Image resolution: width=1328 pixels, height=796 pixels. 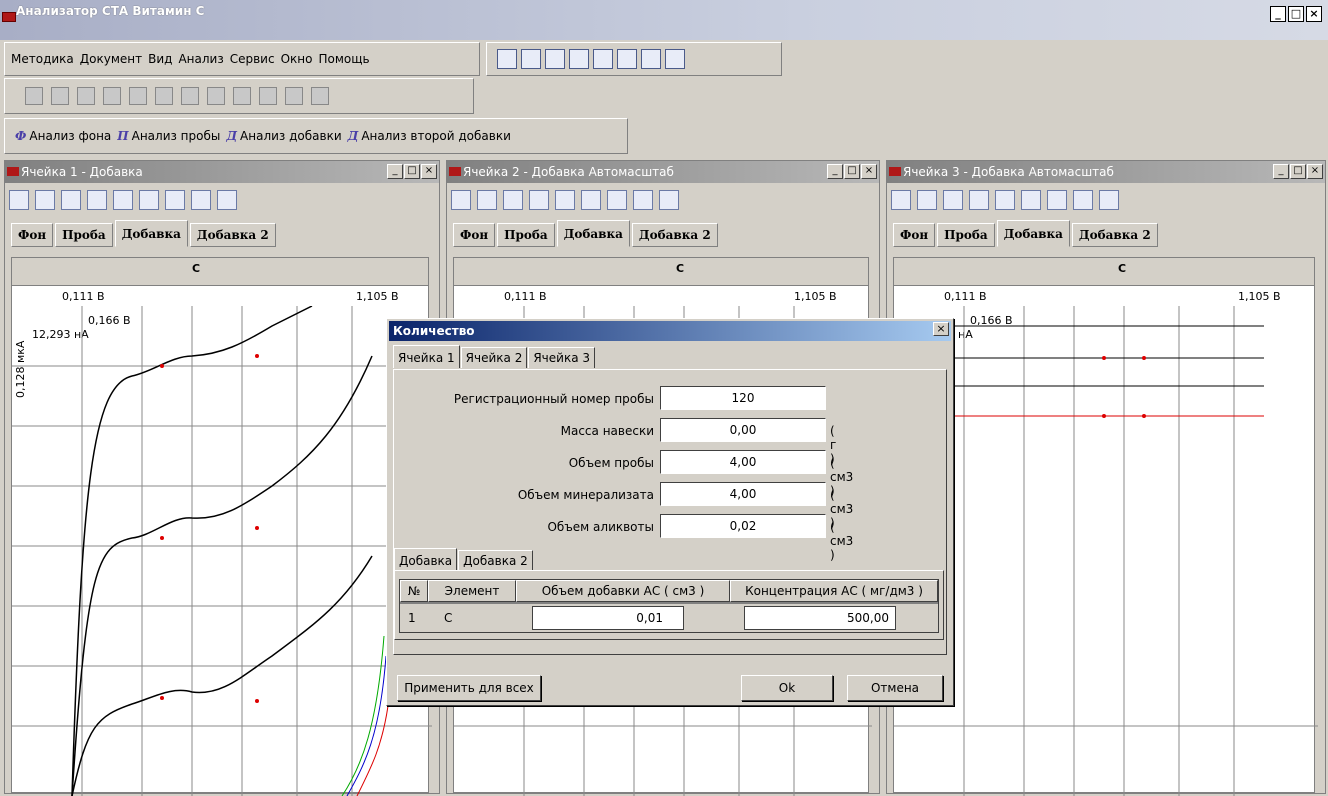 I want to click on edit-icon, so click(x=507, y=59).